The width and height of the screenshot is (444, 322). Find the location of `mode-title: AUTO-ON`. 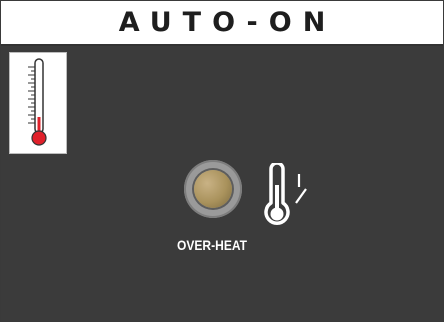

mode-title: AUTO-ON is located at coordinates (227, 22).